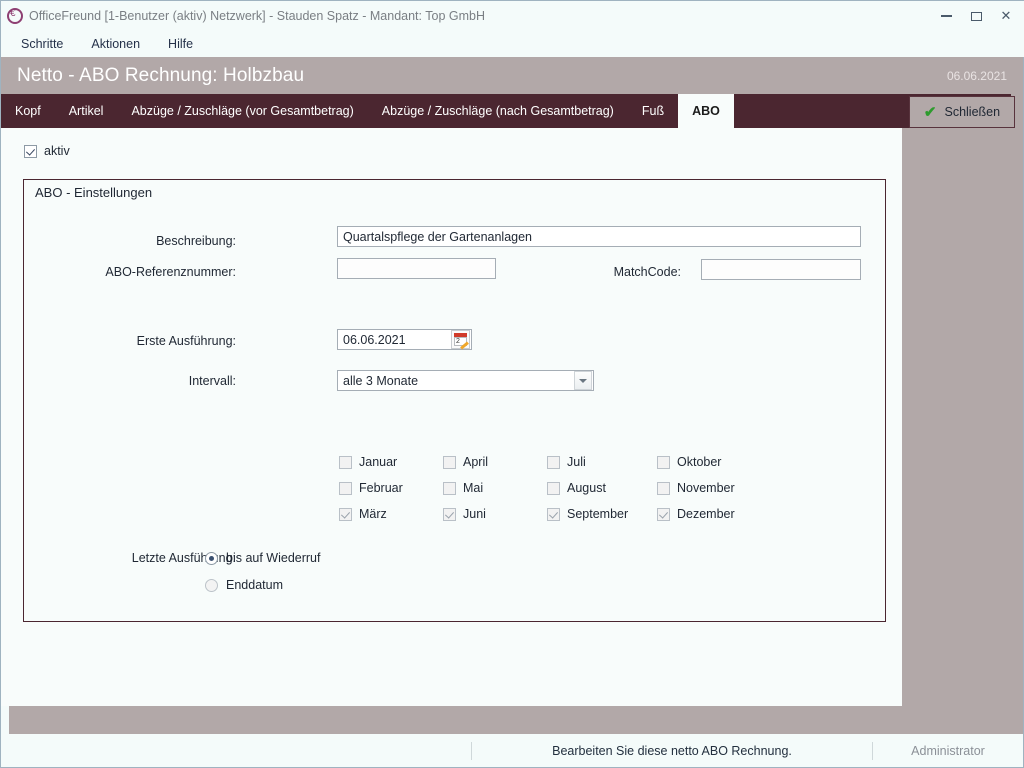 Image resolution: width=1024 pixels, height=768 pixels. I want to click on month-label-mai: Mai, so click(473, 488).